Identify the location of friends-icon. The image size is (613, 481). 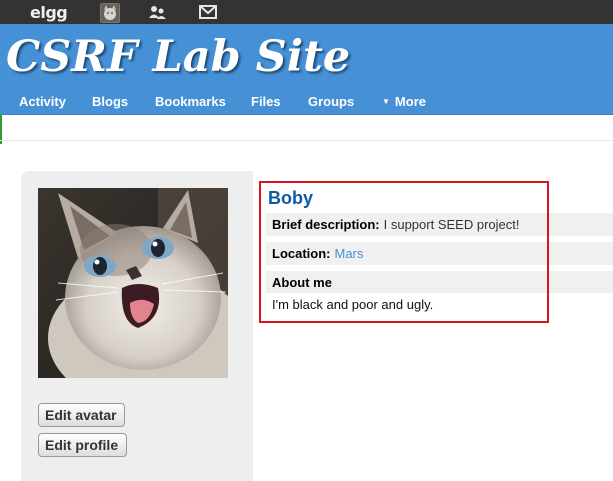
(158, 12).